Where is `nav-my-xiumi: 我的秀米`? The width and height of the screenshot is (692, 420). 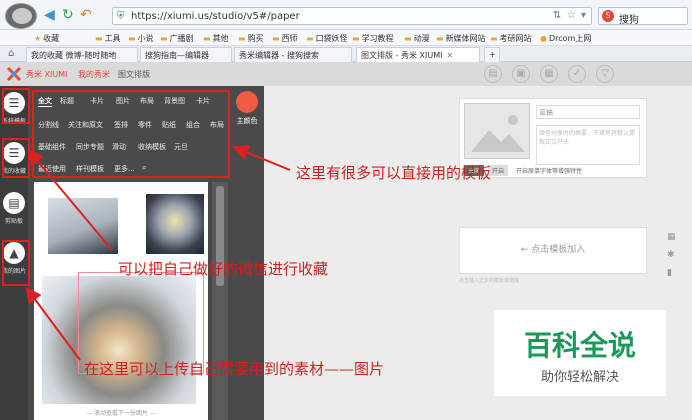 nav-my-xiumi: 我的秀米 is located at coordinates (94, 74).